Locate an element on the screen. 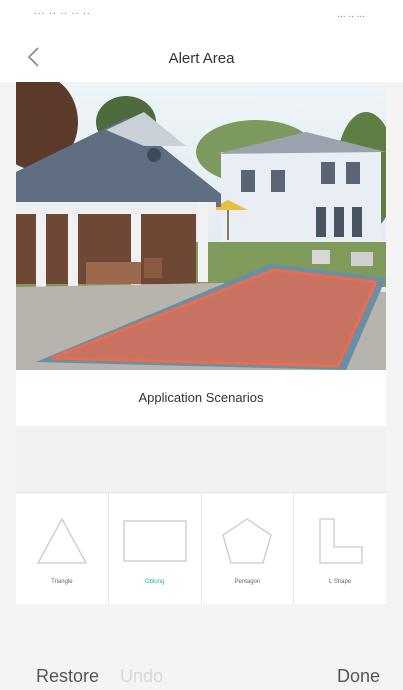 This screenshot has height=690, width=403. l-shape-icon is located at coordinates (341, 541).